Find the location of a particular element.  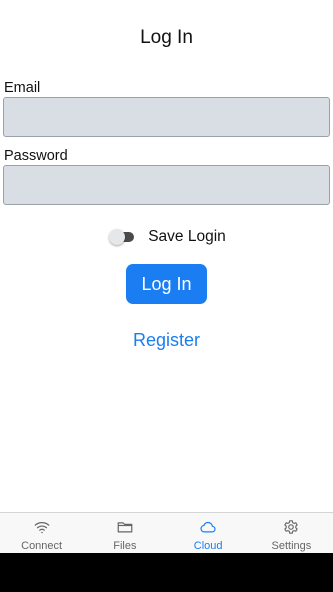

tab-files: Files is located at coordinates (124, 533).